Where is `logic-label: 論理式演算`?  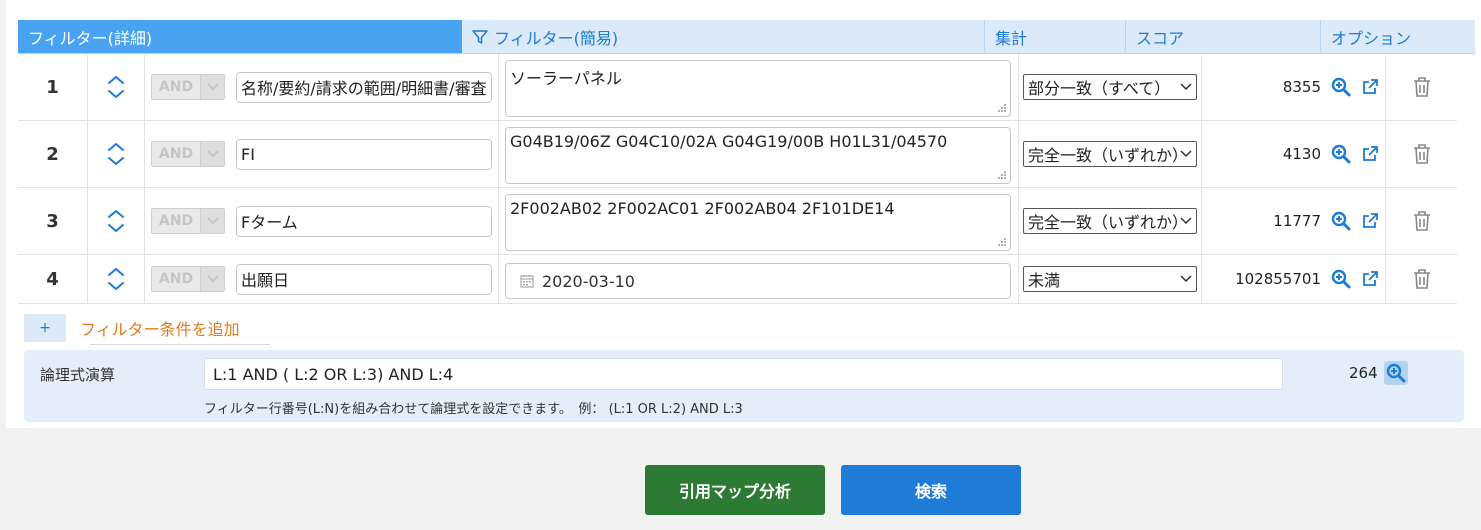 logic-label: 論理式演算 is located at coordinates (78, 375).